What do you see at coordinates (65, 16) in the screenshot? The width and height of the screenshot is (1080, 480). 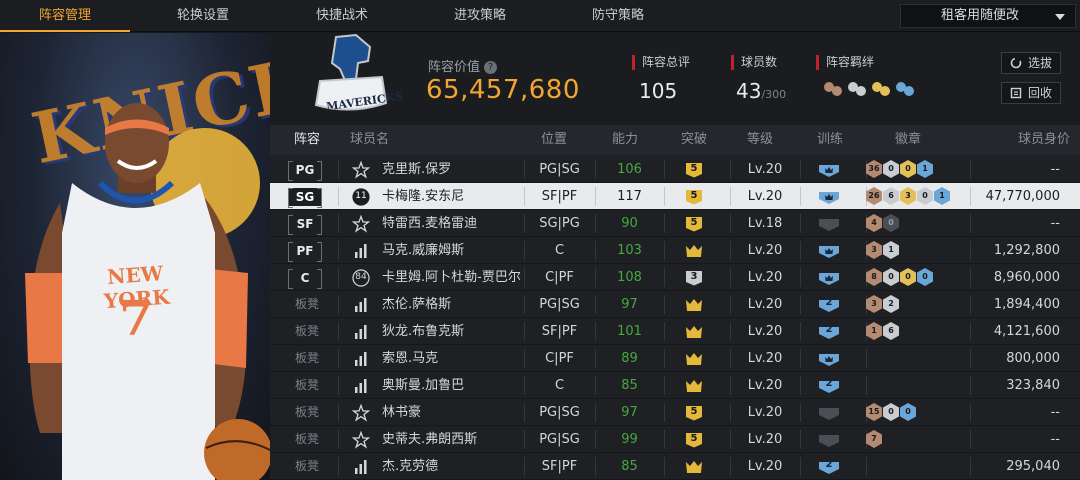 I see `tab-lineup: 阵容管理` at bounding box center [65, 16].